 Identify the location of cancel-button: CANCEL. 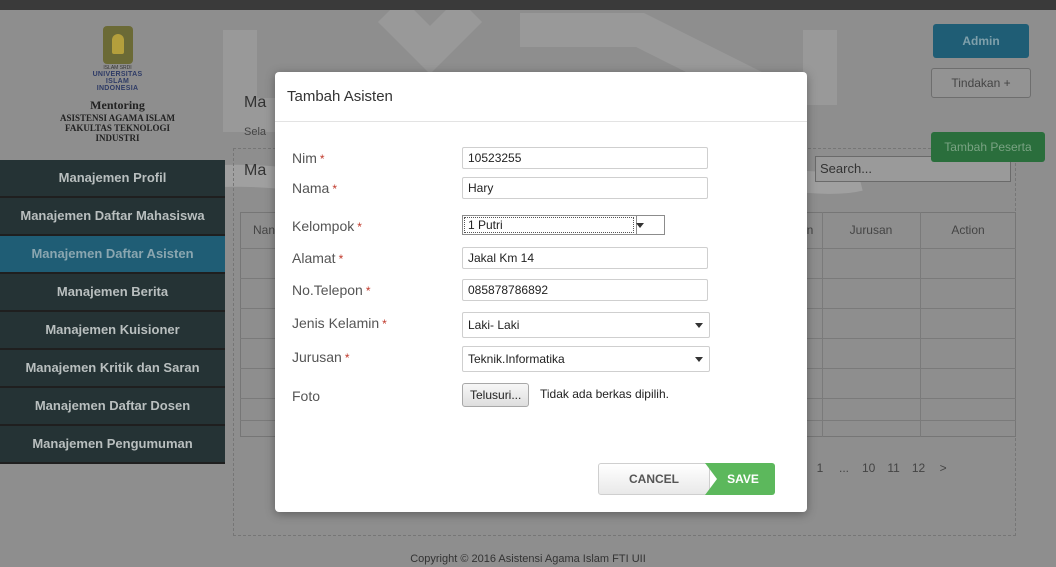
(654, 479).